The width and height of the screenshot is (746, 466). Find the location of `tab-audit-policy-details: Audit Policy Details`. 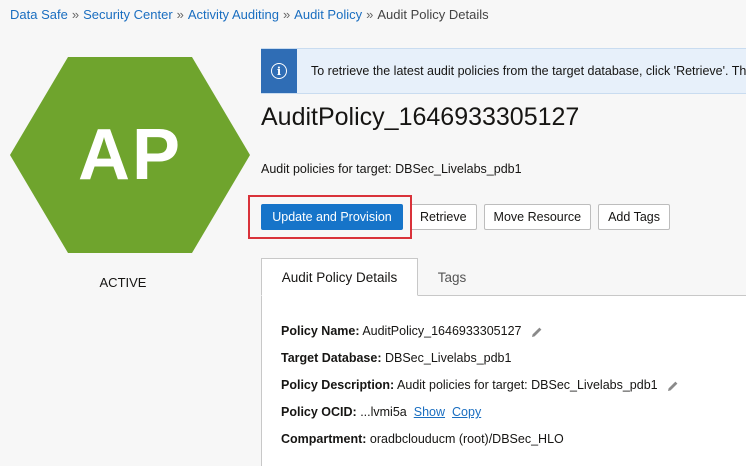

tab-audit-policy-details: Audit Policy Details is located at coordinates (339, 277).